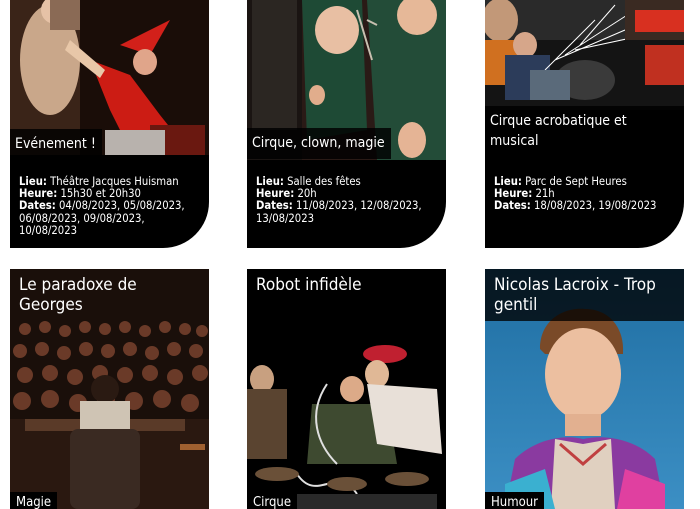 This screenshot has height=509, width=700. Describe the element at coordinates (584, 295) in the screenshot. I see `event-title: Nicolas Lacroix - Trop gentil` at that location.